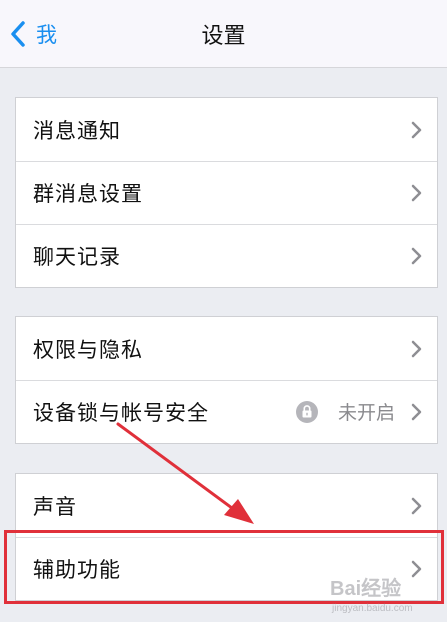 This screenshot has width=447, height=622. Describe the element at coordinates (307, 411) in the screenshot. I see `lock-icon` at that location.